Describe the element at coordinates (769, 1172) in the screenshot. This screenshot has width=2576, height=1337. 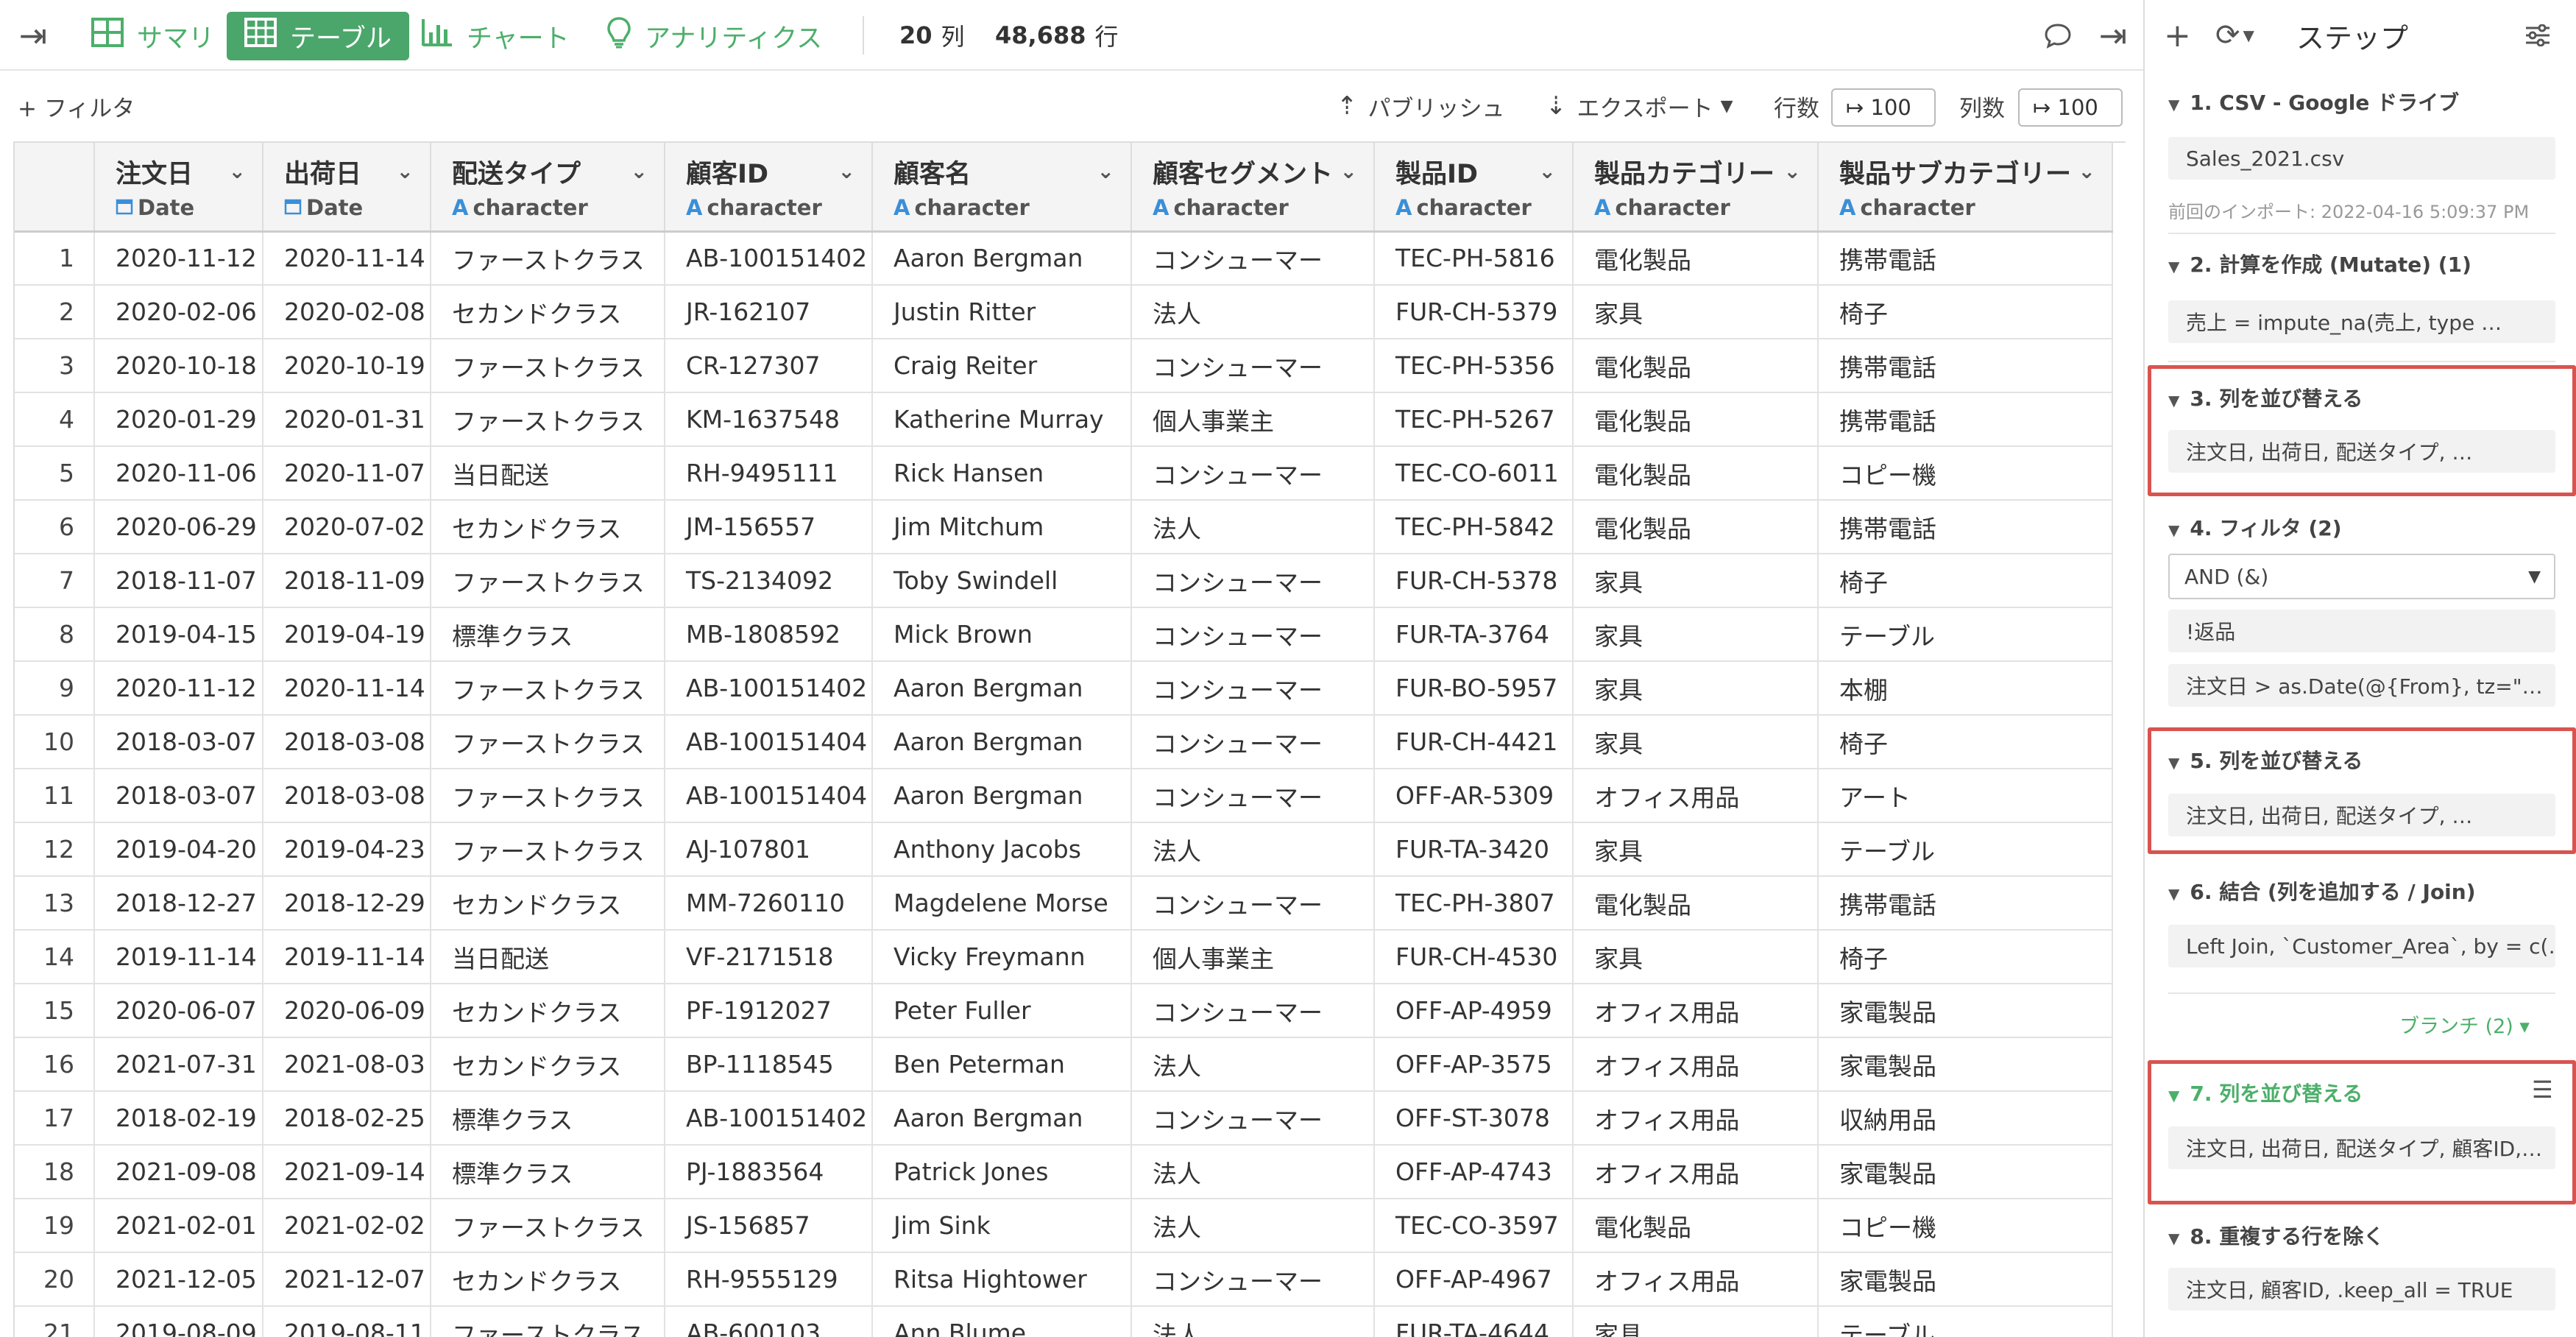
I see `table-cell: PJ-1883564` at that location.